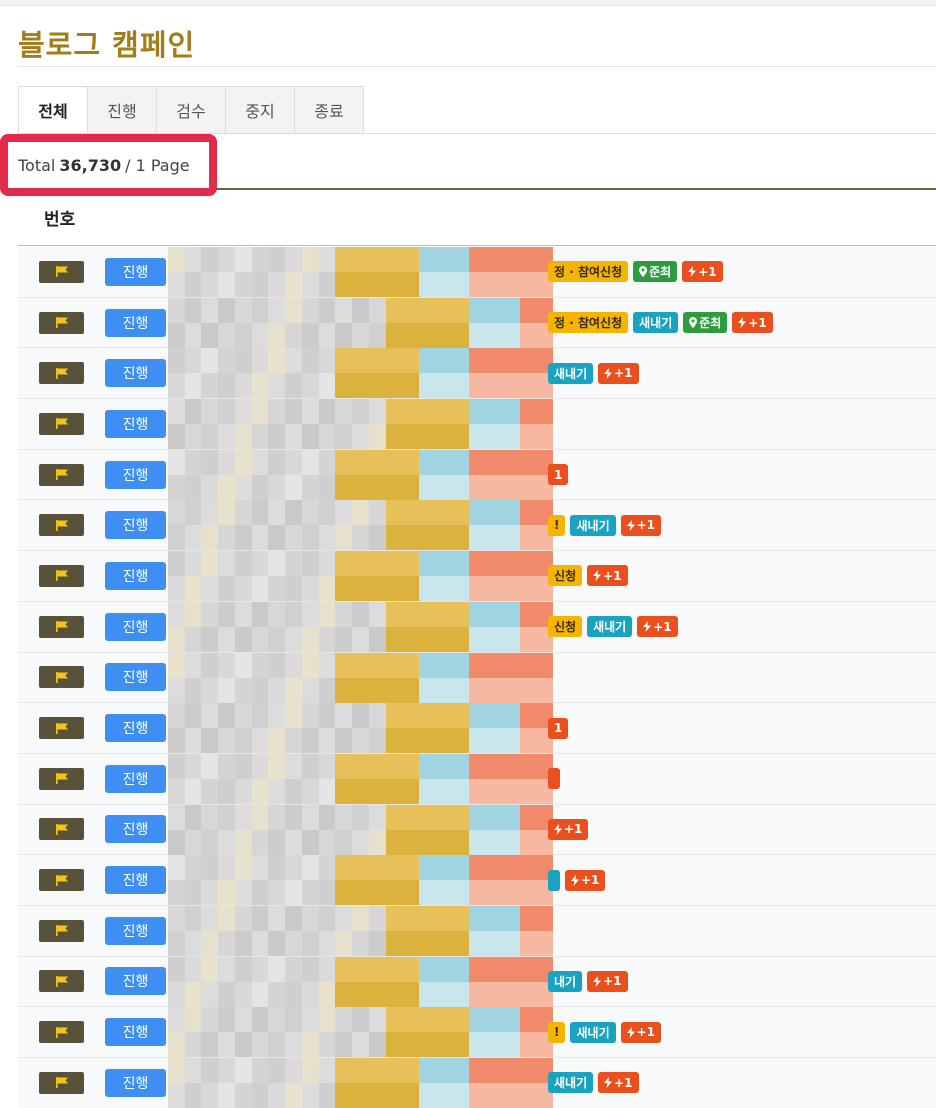  I want to click on tag-badge: 내기, so click(565, 981).